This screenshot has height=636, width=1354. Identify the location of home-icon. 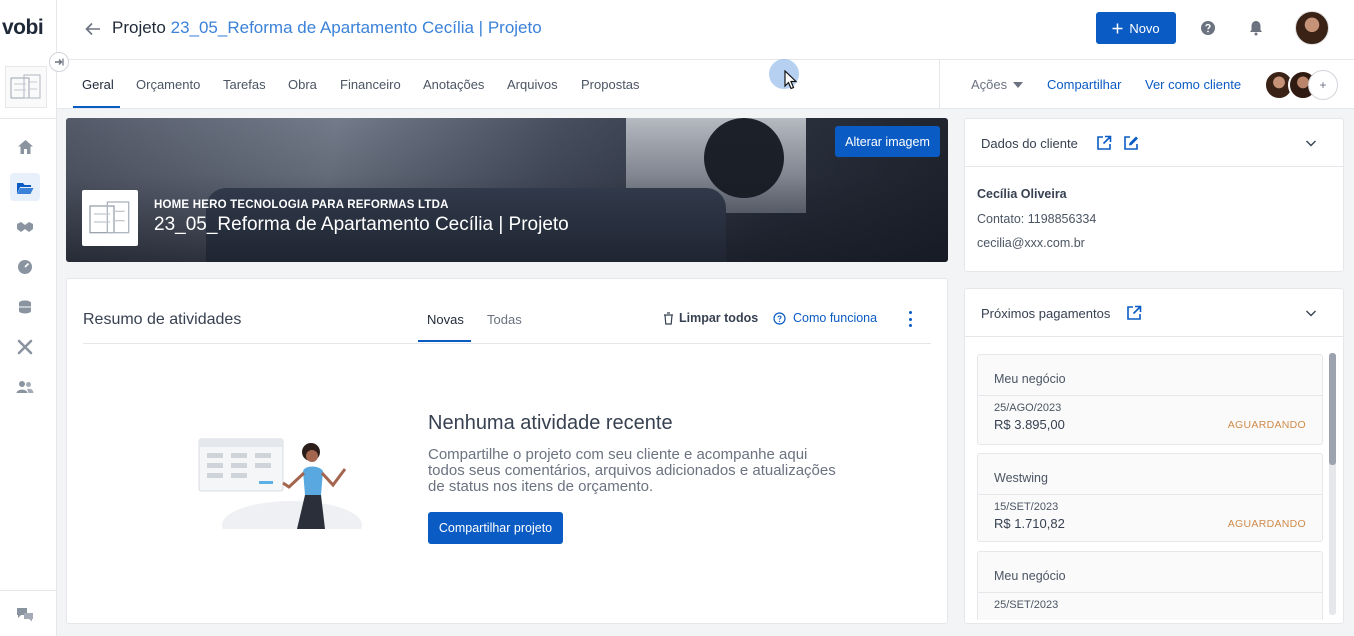
(25, 147).